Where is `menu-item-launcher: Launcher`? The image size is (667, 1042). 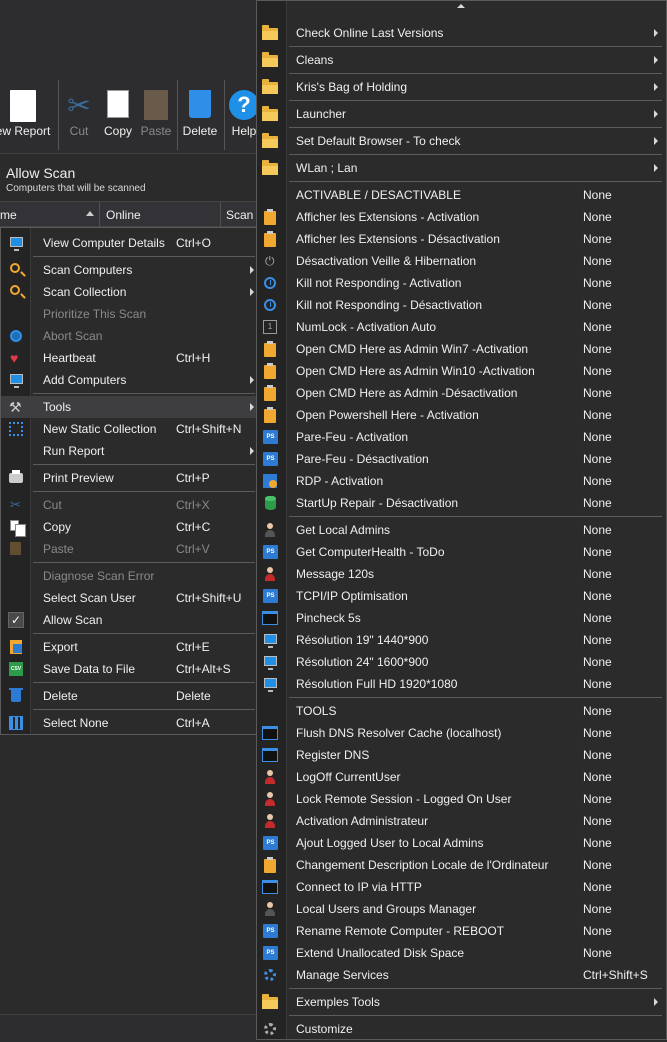 menu-item-launcher: Launcher is located at coordinates (461, 114).